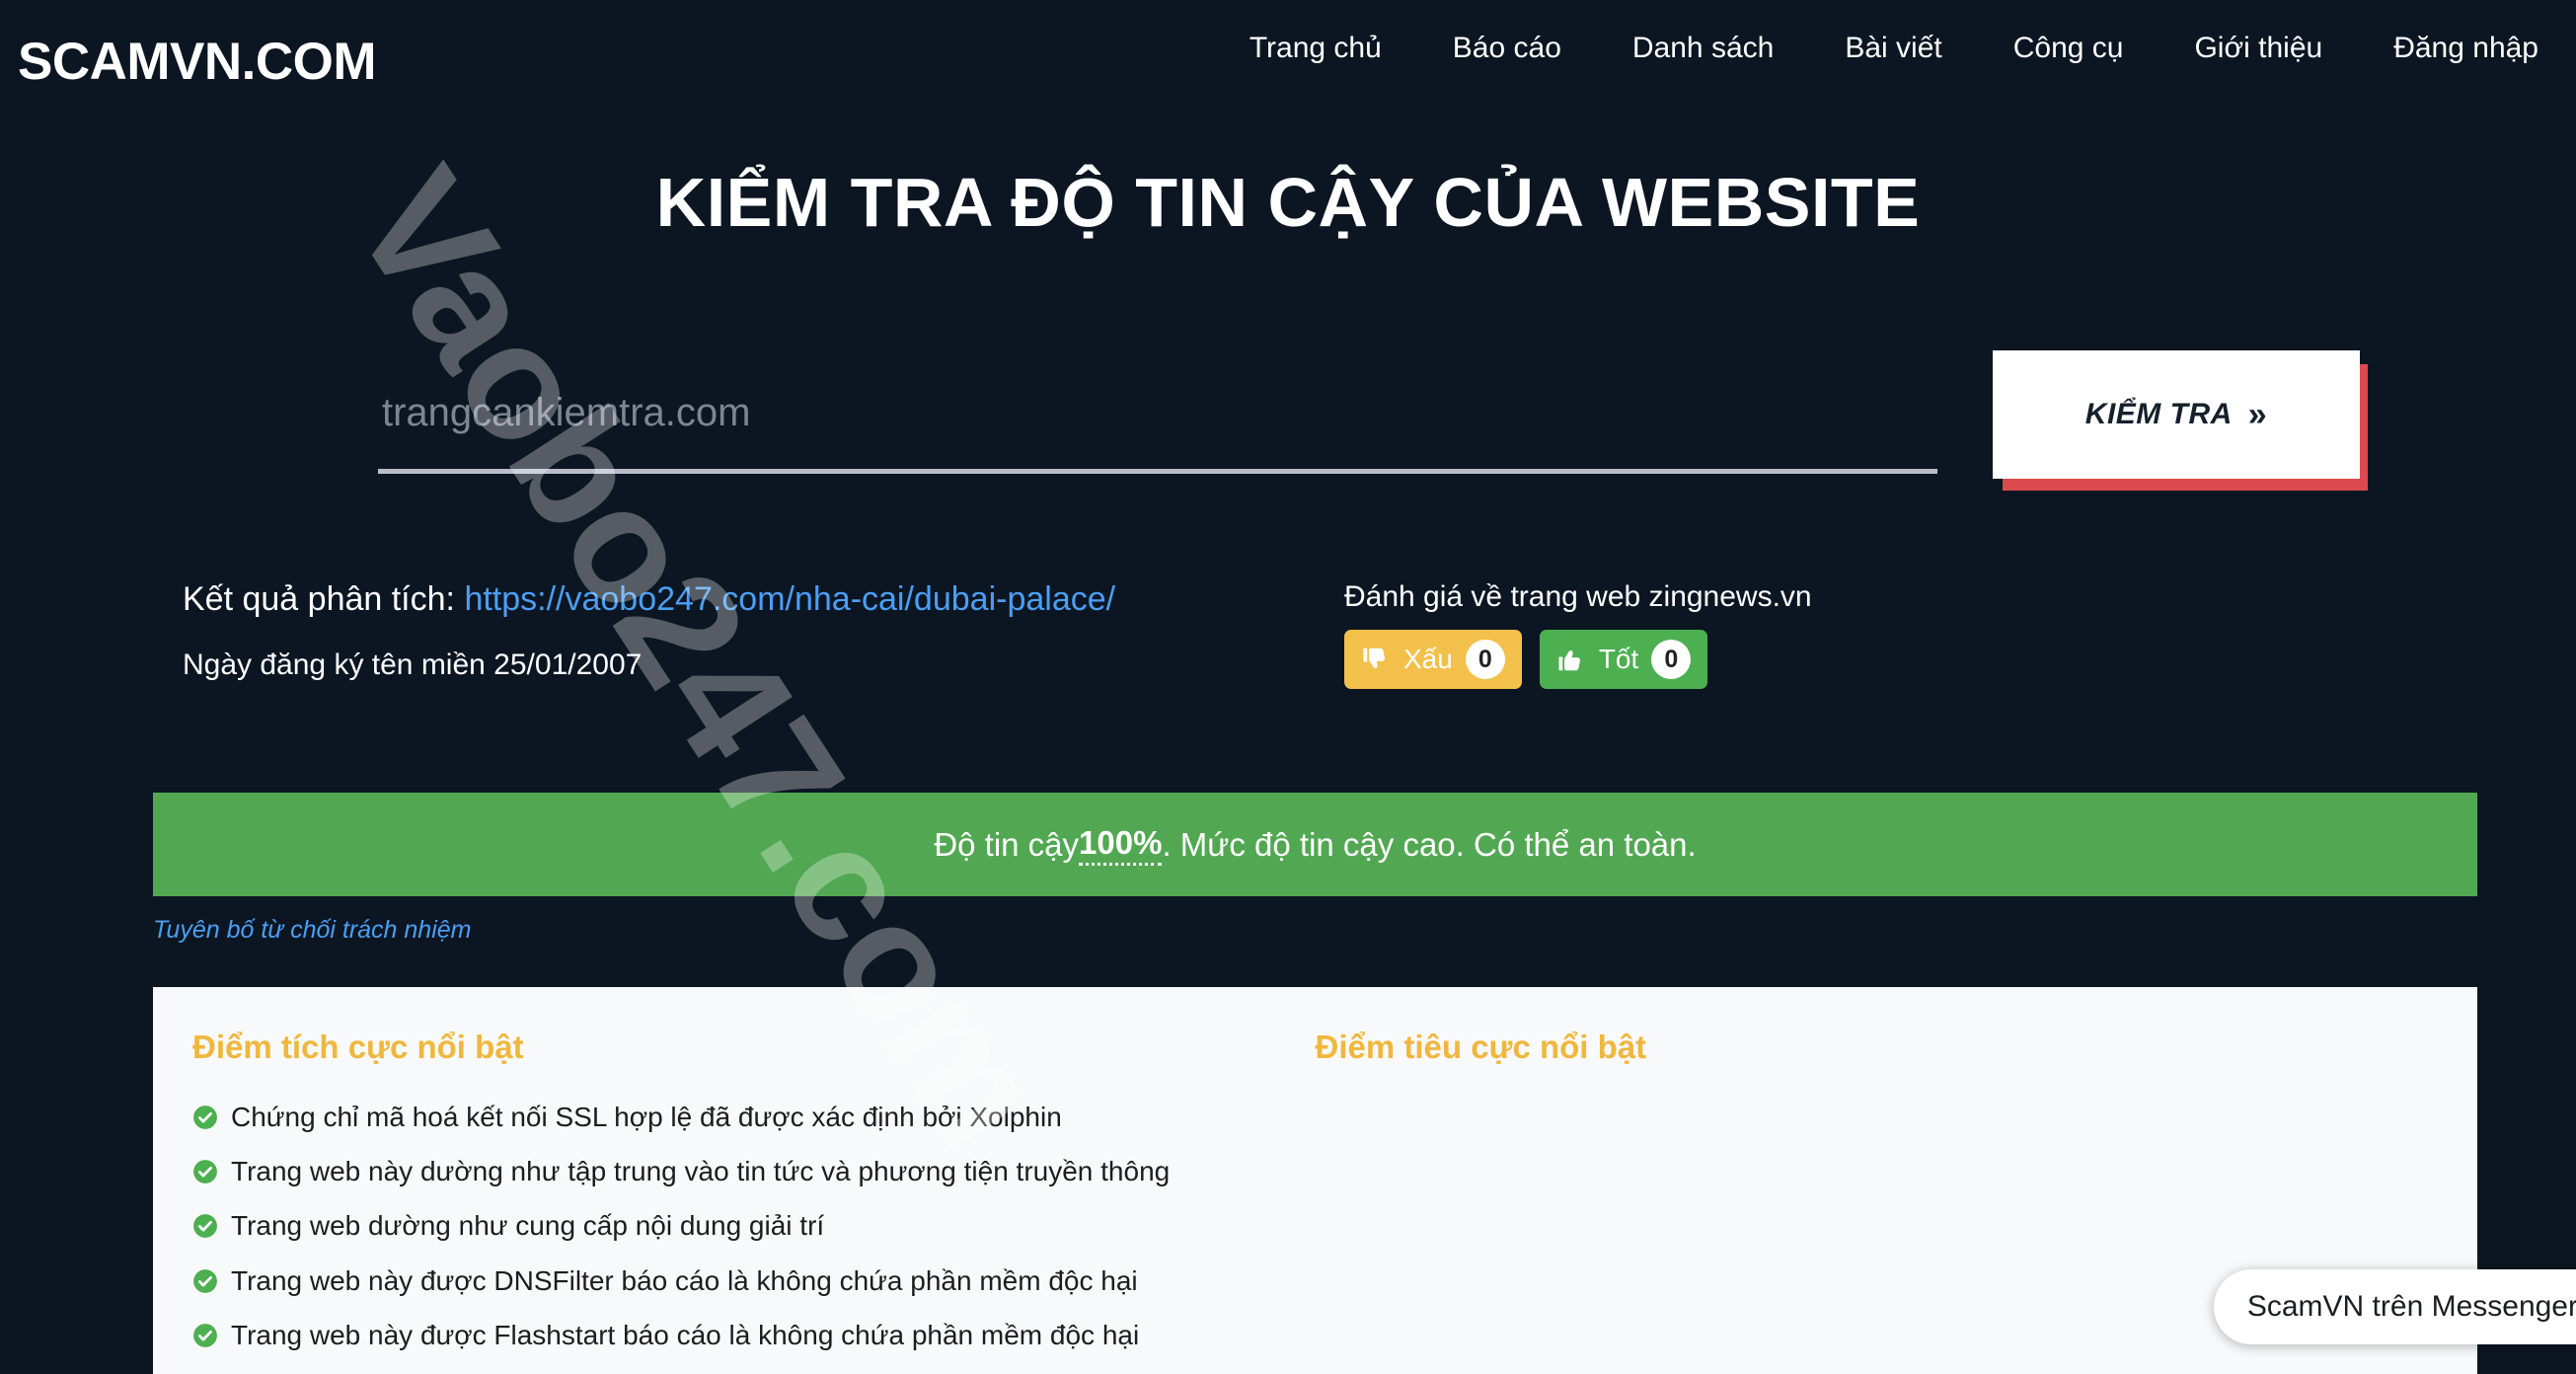  I want to click on url-search-input, so click(1157, 422).